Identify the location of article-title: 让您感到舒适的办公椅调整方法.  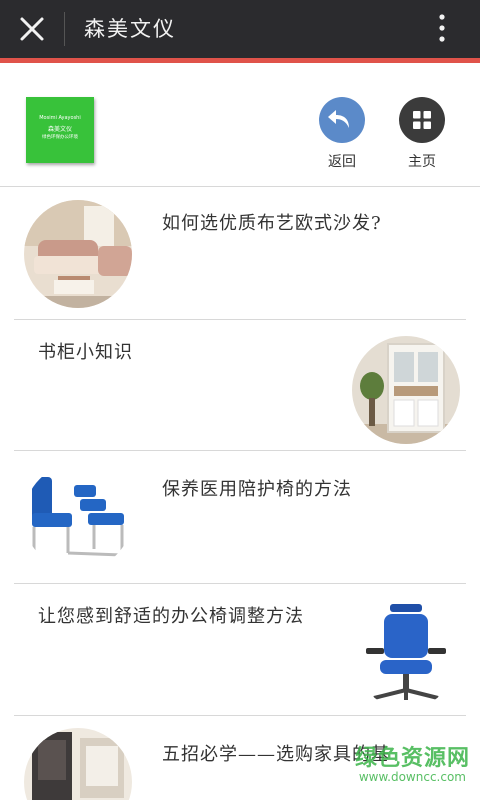
(171, 616).